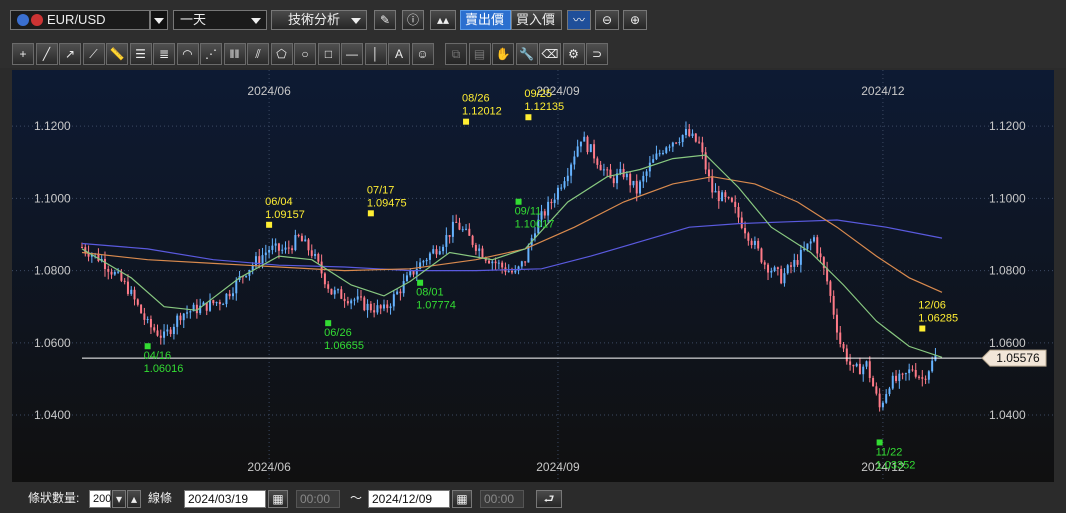 The height and width of the screenshot is (513, 1066). What do you see at coordinates (597, 54) in the screenshot?
I see `magnet-tool-button: ⊃` at bounding box center [597, 54].